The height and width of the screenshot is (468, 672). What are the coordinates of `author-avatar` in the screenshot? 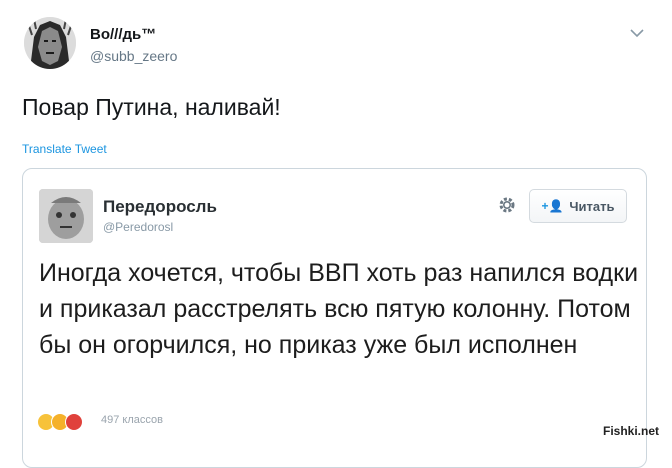 It's located at (50, 43).